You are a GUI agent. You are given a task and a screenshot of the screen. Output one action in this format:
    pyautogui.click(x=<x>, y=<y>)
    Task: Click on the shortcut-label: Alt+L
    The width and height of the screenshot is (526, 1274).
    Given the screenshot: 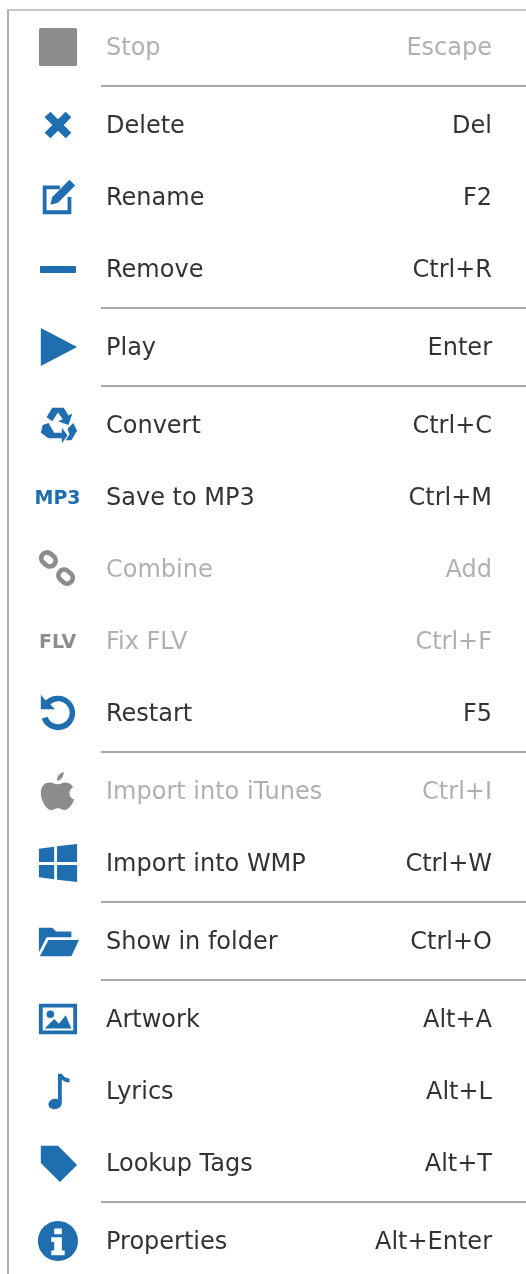 What is the action you would take?
    pyautogui.click(x=459, y=1091)
    